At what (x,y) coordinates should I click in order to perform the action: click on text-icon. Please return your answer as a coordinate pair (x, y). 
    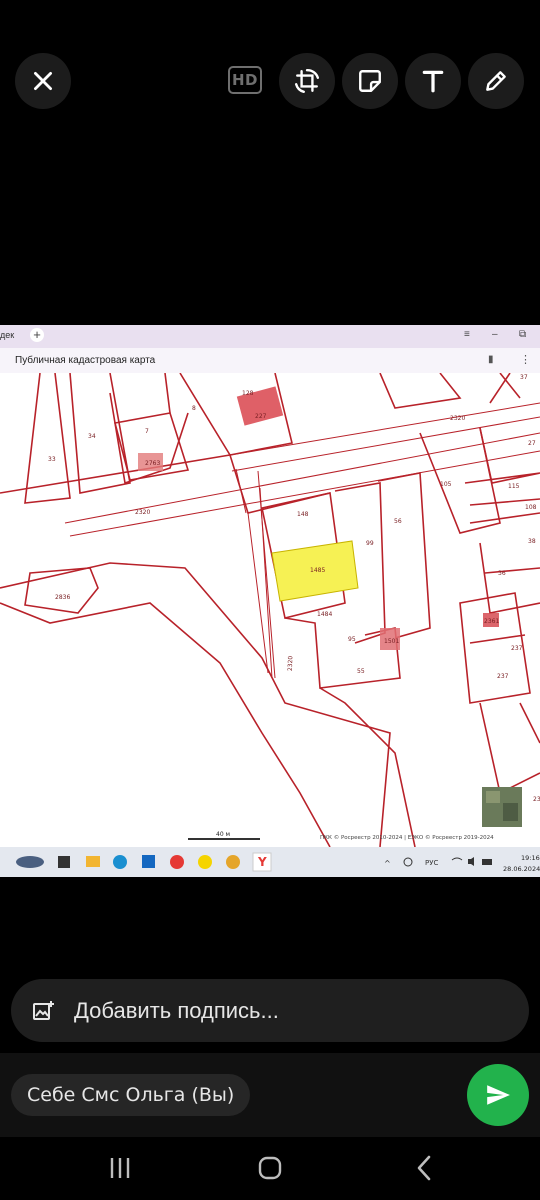
    Looking at the image, I should click on (433, 81).